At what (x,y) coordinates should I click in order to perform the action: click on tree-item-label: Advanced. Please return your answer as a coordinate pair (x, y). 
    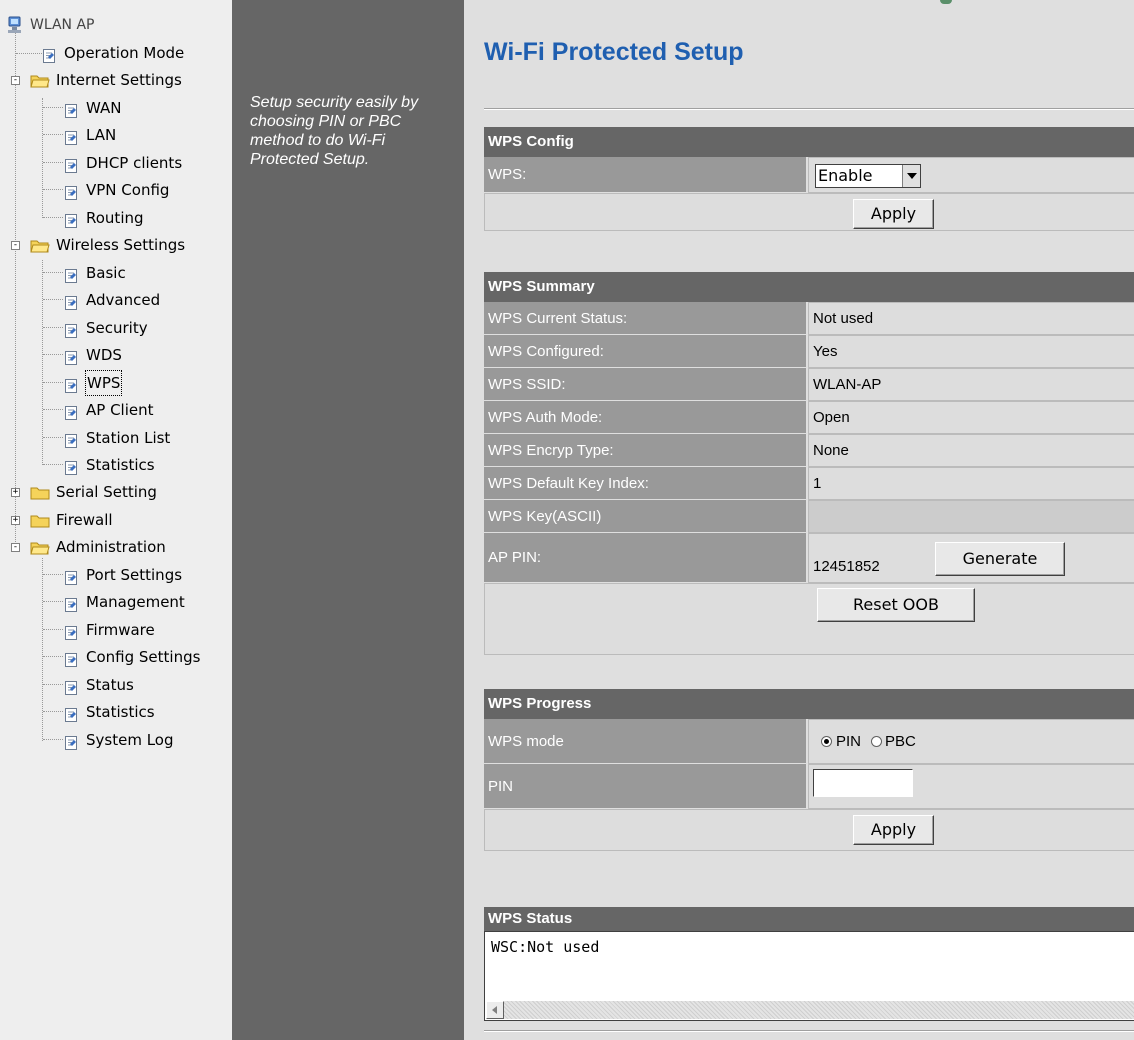
    Looking at the image, I should click on (123, 300).